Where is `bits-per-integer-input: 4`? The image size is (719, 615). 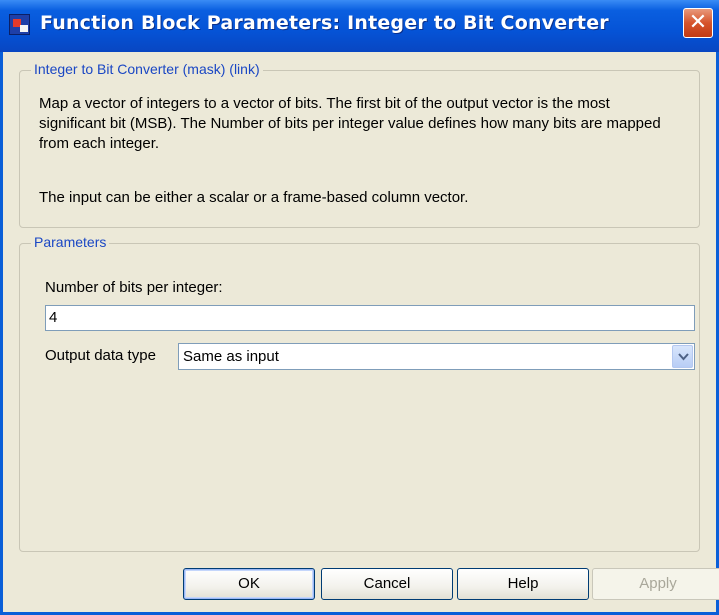 bits-per-integer-input: 4 is located at coordinates (370, 318).